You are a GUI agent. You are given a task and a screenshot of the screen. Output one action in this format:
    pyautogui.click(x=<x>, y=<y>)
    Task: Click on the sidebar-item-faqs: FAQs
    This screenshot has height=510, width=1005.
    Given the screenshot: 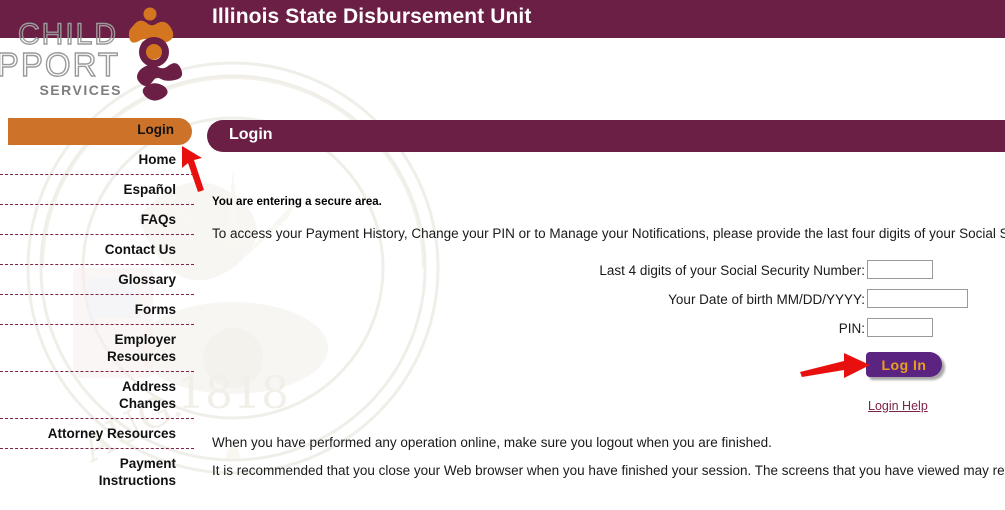 What is the action you would take?
    pyautogui.click(x=97, y=220)
    